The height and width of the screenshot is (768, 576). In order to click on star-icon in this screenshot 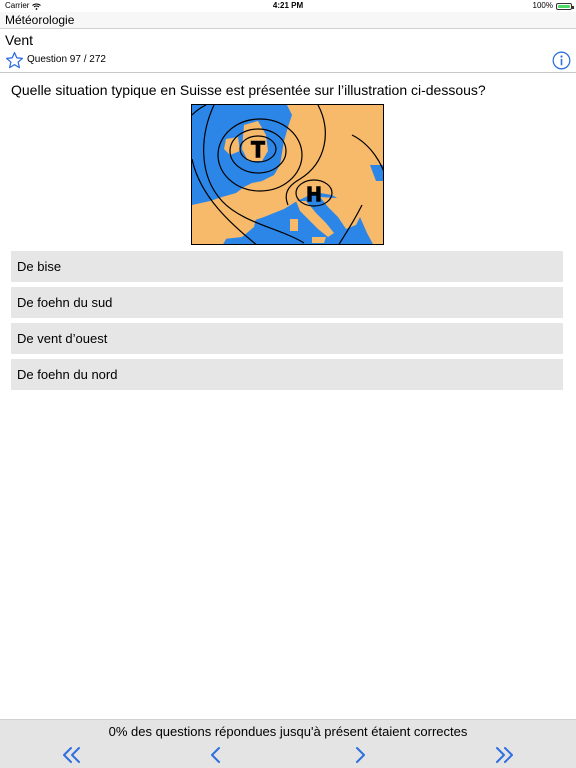, I will do `click(14, 60)`.